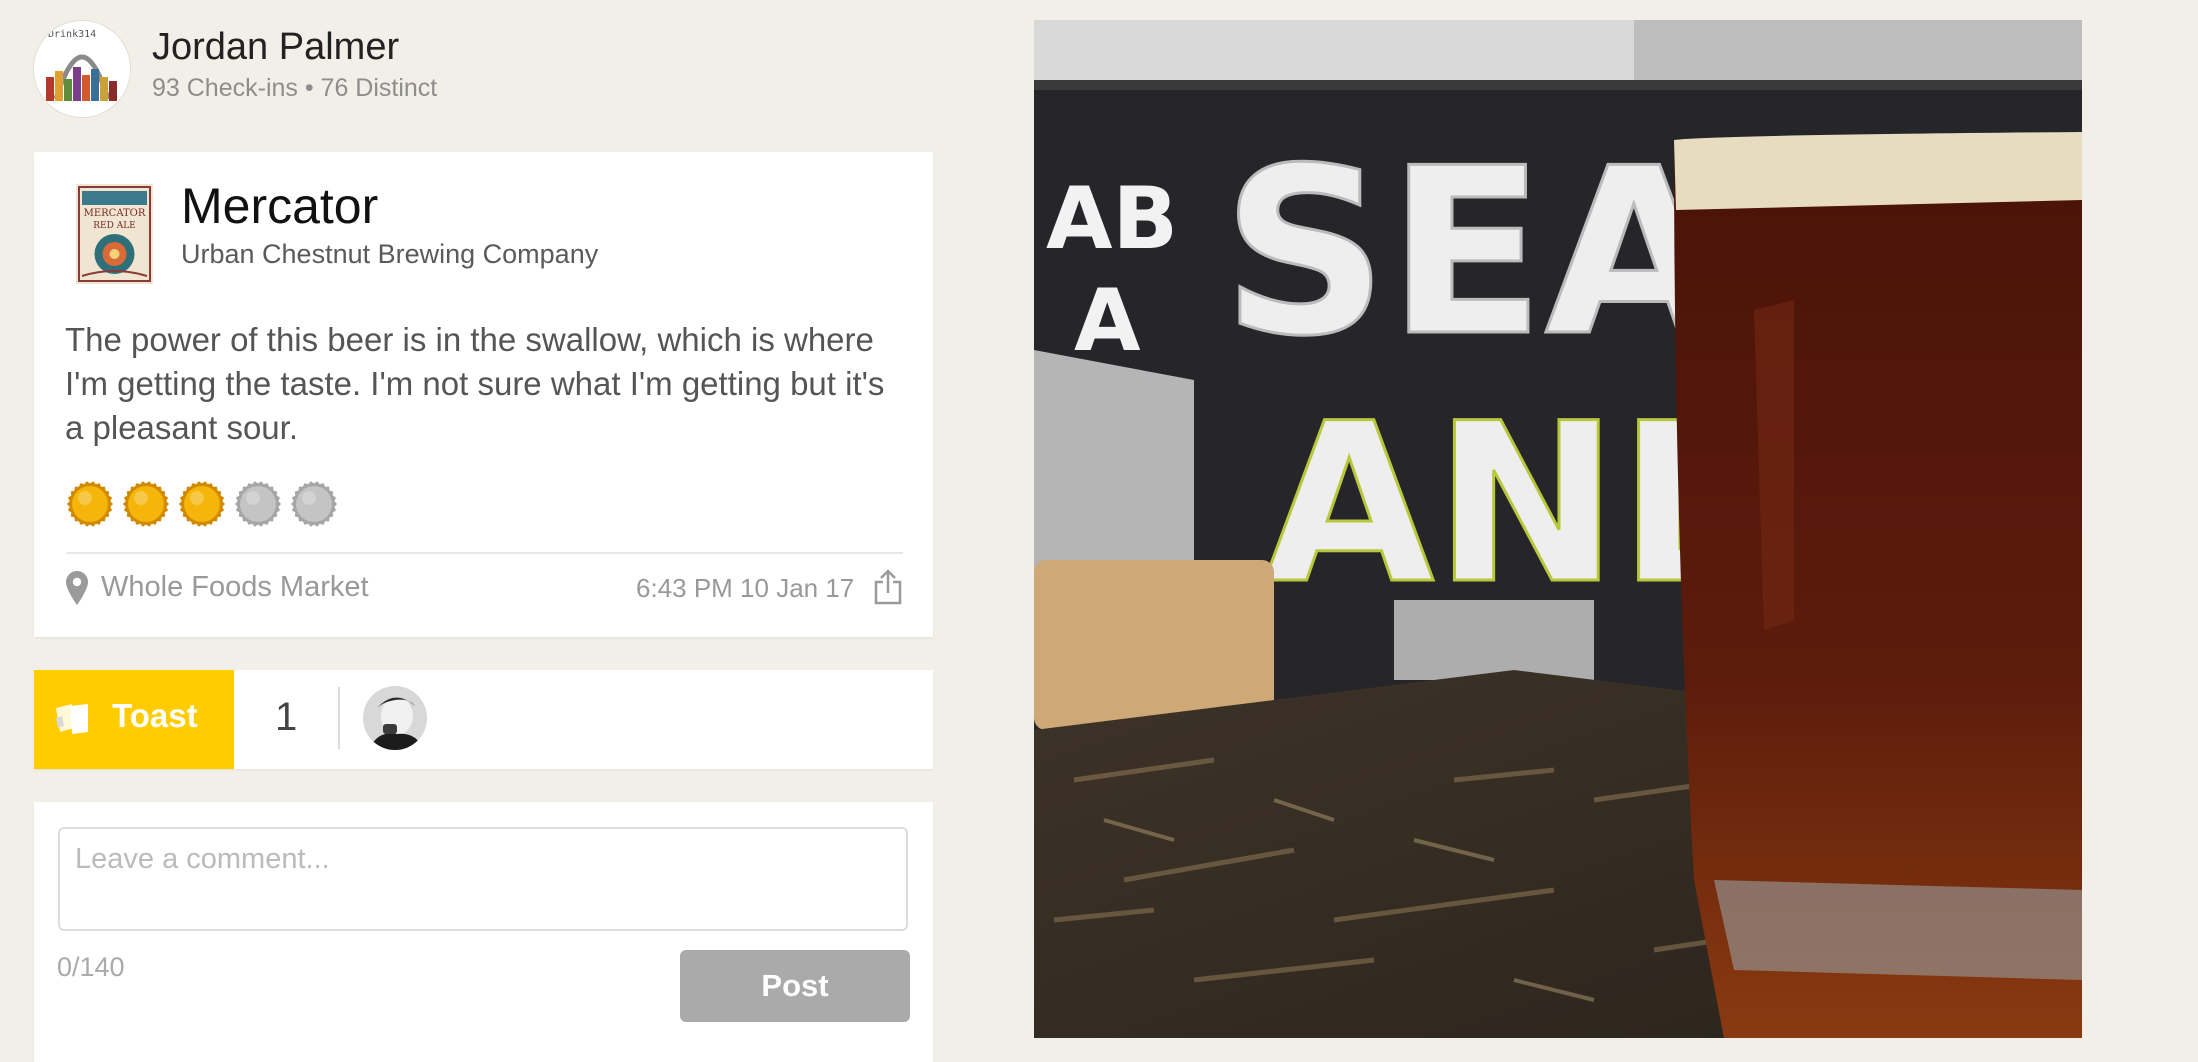 The height and width of the screenshot is (1062, 2198). What do you see at coordinates (1112, 219) in the screenshot?
I see `sign-text-ab: AB` at bounding box center [1112, 219].